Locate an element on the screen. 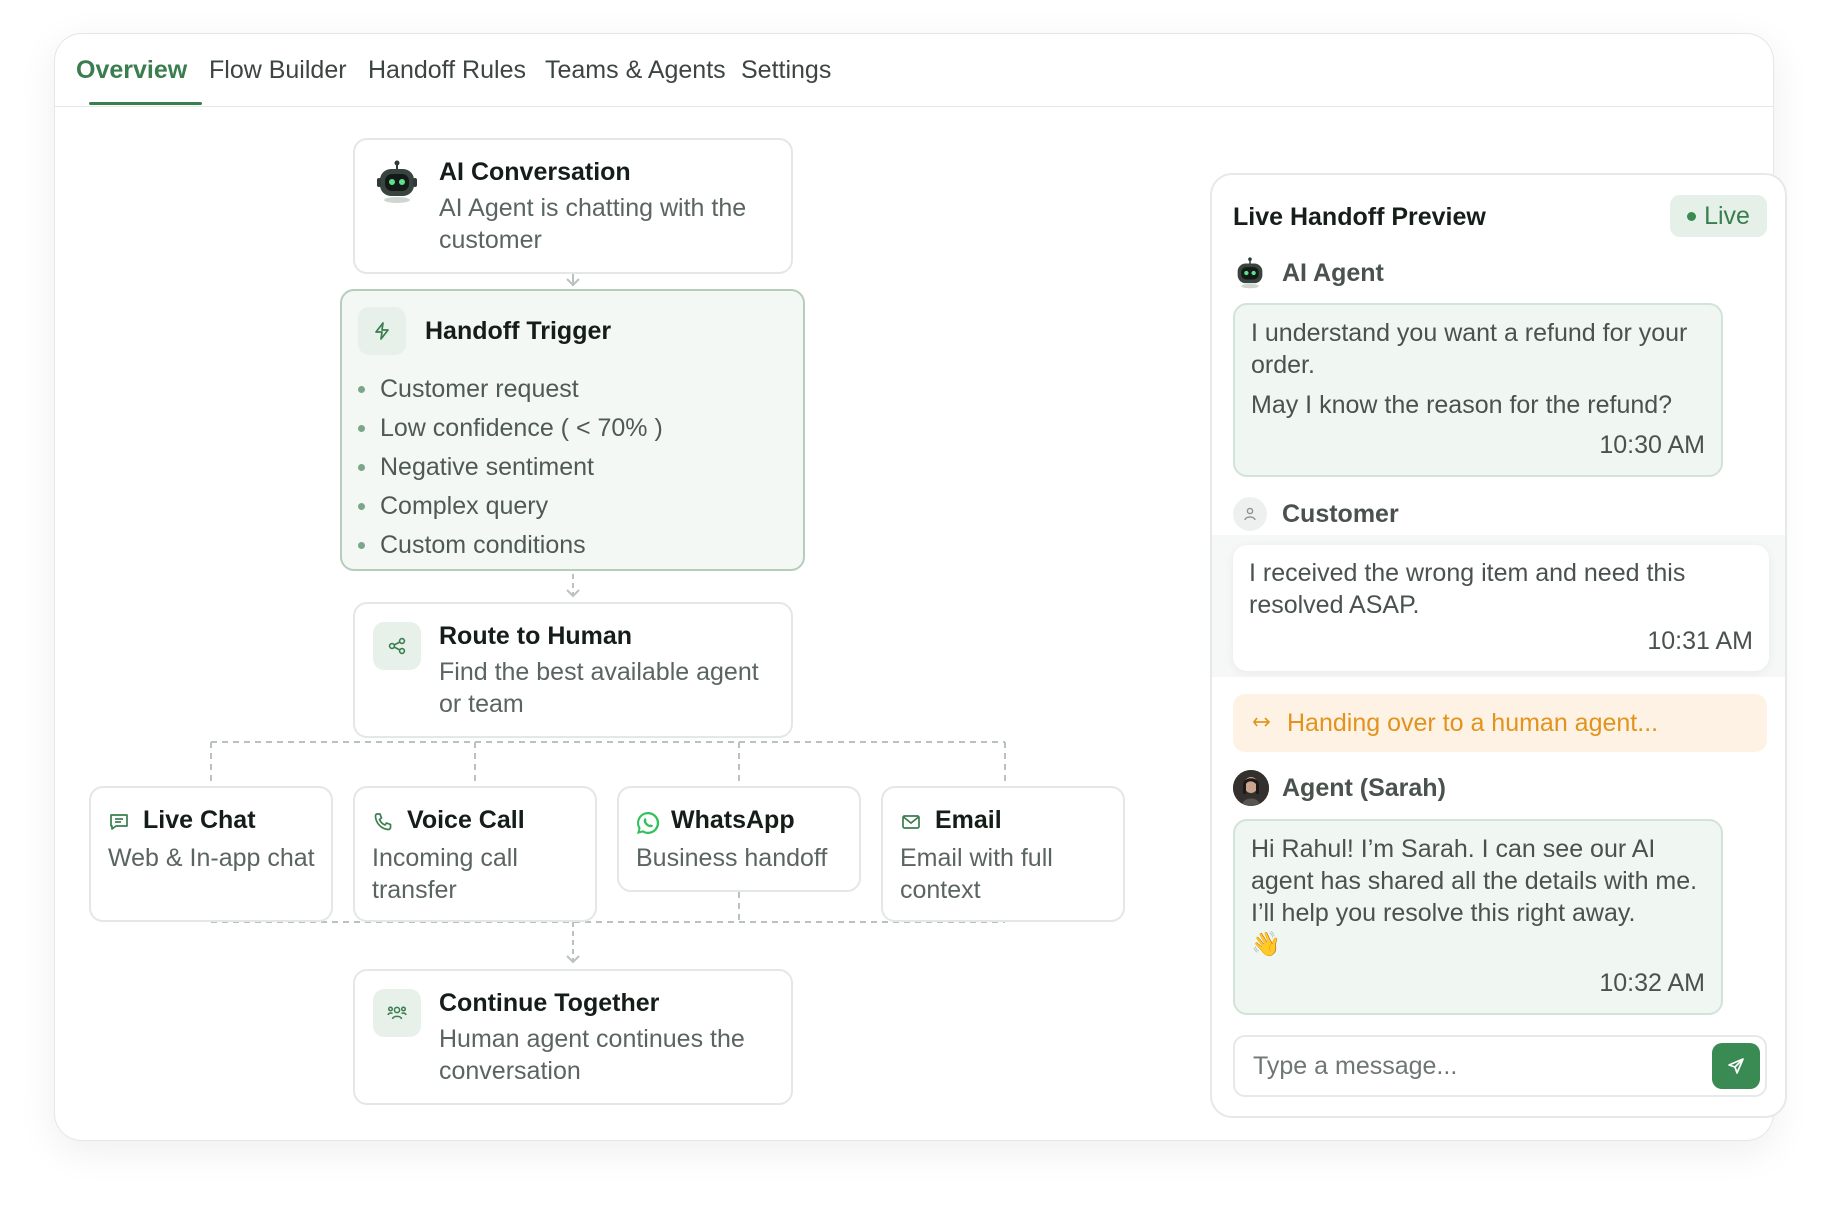 This screenshot has width=1825, height=1214. channel-title: Email is located at coordinates (968, 820).